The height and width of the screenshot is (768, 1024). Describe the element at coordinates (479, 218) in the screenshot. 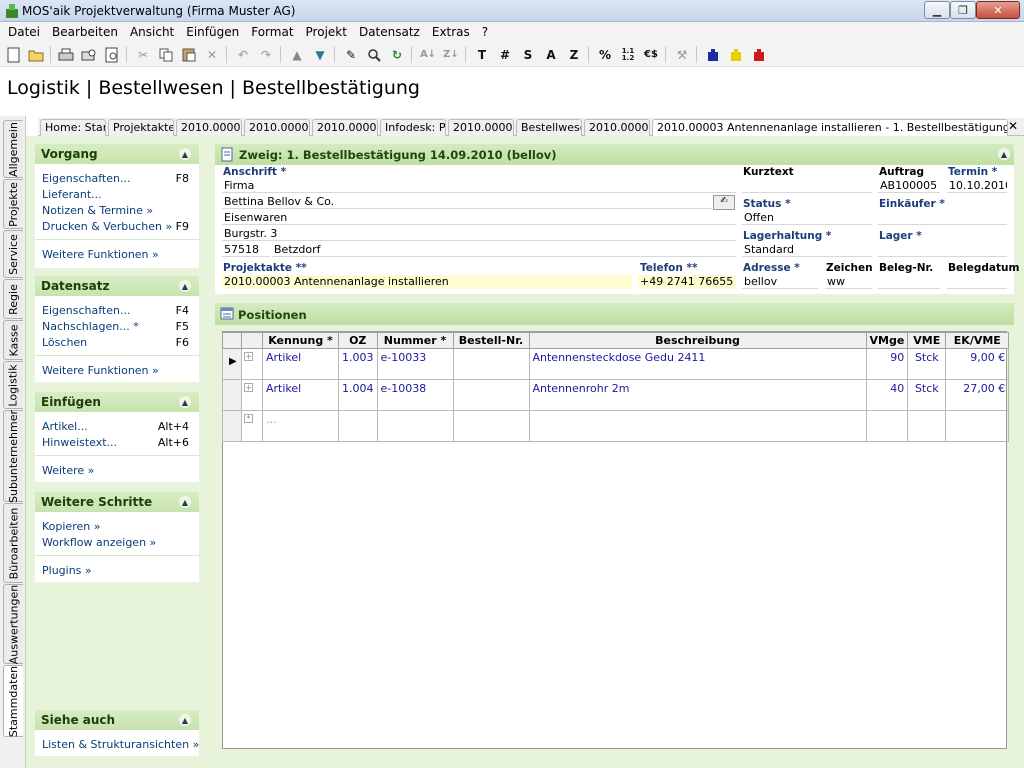

I see `anschrift-line-3: Eisenwaren` at that location.